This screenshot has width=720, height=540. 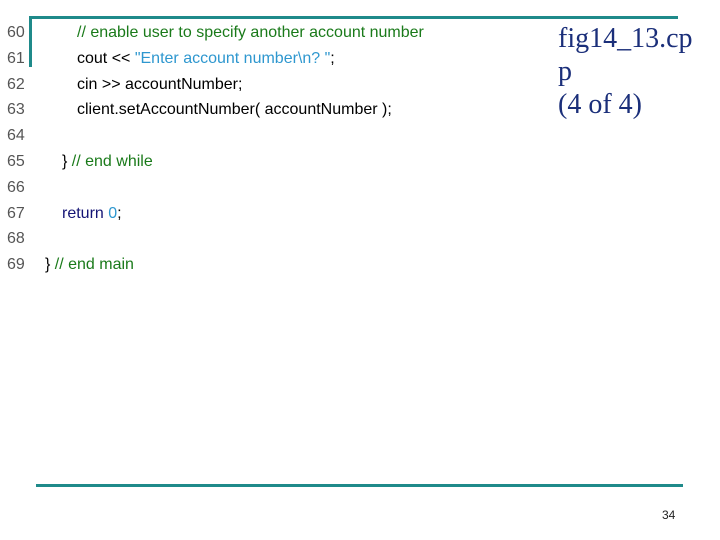 What do you see at coordinates (16, 187) in the screenshot?
I see `line-number: 66` at bounding box center [16, 187].